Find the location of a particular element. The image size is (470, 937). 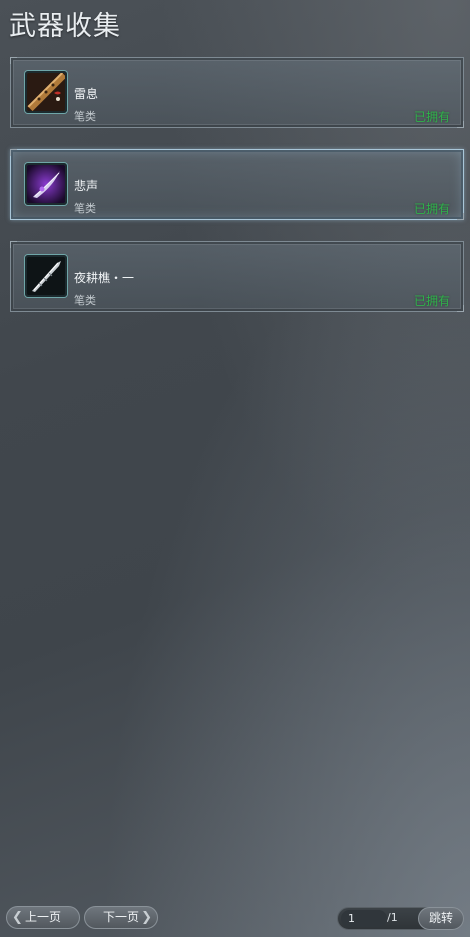

prev-page-label: 上一页 is located at coordinates (42, 917).